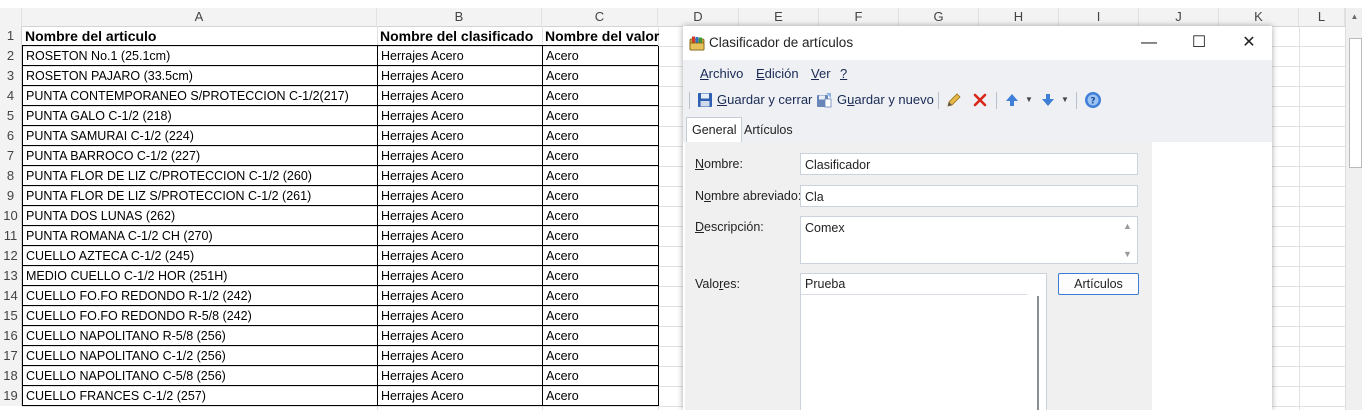 The height and width of the screenshot is (410, 1362). Describe the element at coordinates (821, 74) in the screenshot. I see `menu-ver: Ver` at that location.